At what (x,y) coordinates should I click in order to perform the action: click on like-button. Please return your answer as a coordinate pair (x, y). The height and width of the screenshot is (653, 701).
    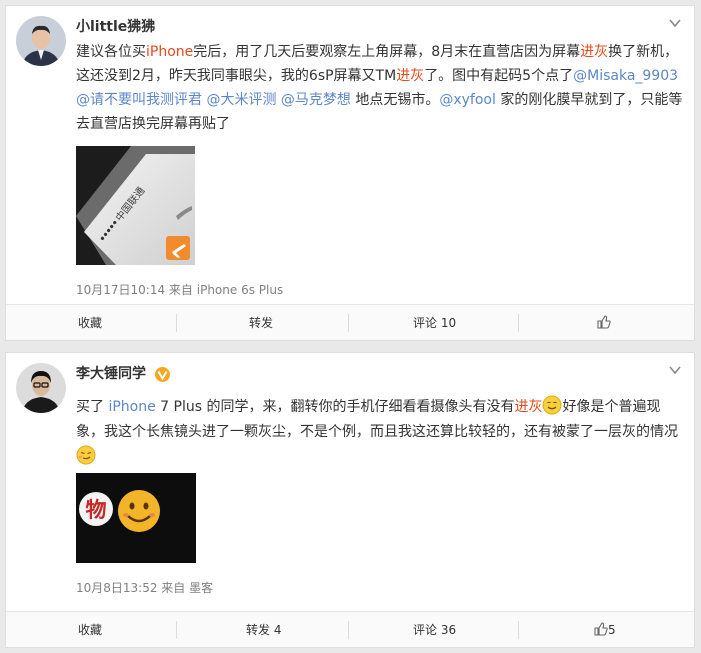
    Looking at the image, I should click on (604, 323).